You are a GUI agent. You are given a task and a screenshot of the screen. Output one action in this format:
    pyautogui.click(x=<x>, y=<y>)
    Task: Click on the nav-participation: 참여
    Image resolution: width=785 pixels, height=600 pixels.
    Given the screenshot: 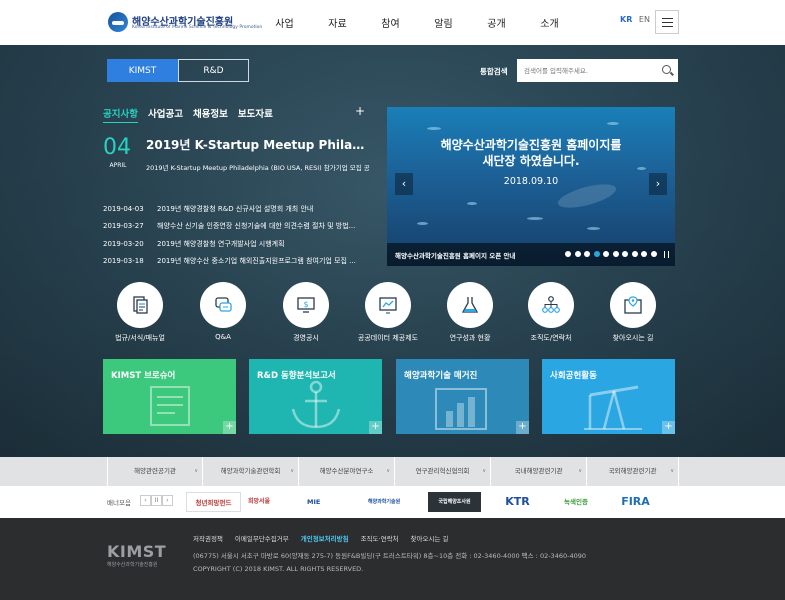 What is the action you would take?
    pyautogui.click(x=390, y=22)
    